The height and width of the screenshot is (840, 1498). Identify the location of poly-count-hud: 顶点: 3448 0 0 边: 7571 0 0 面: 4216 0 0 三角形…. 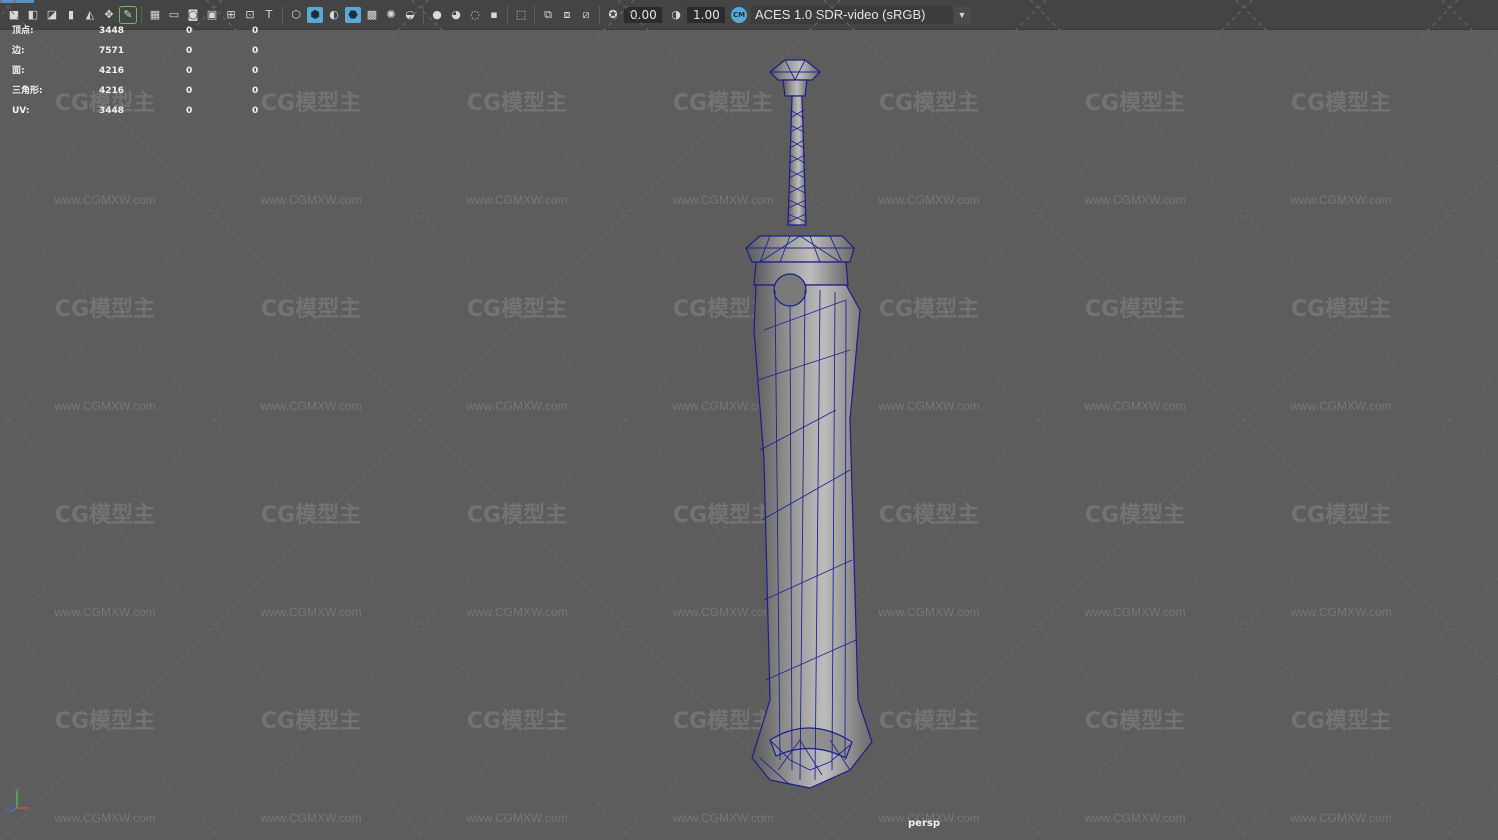
(147, 74).